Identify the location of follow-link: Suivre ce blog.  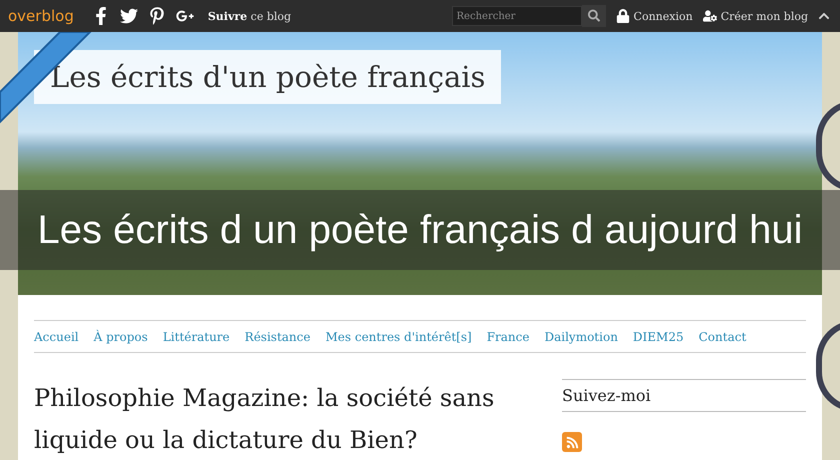
(250, 16).